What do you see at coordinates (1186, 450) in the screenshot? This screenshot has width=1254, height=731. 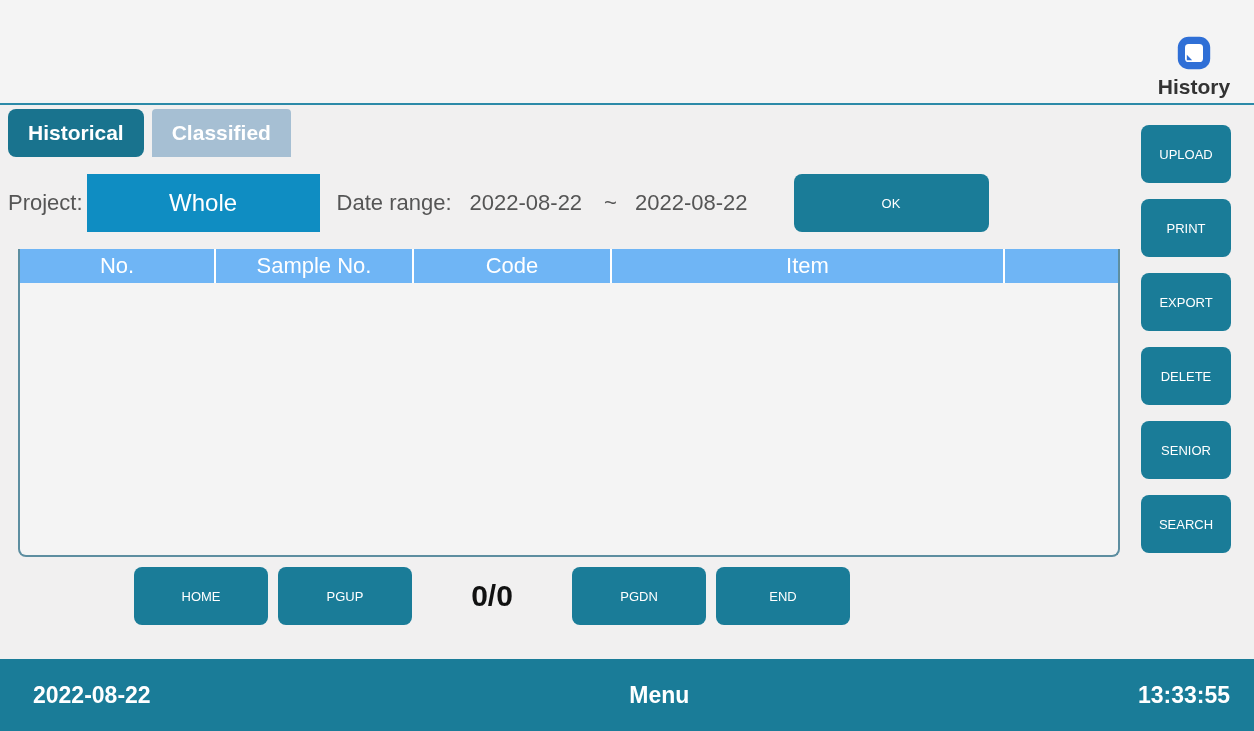 I see `side-button: SENIOR` at bounding box center [1186, 450].